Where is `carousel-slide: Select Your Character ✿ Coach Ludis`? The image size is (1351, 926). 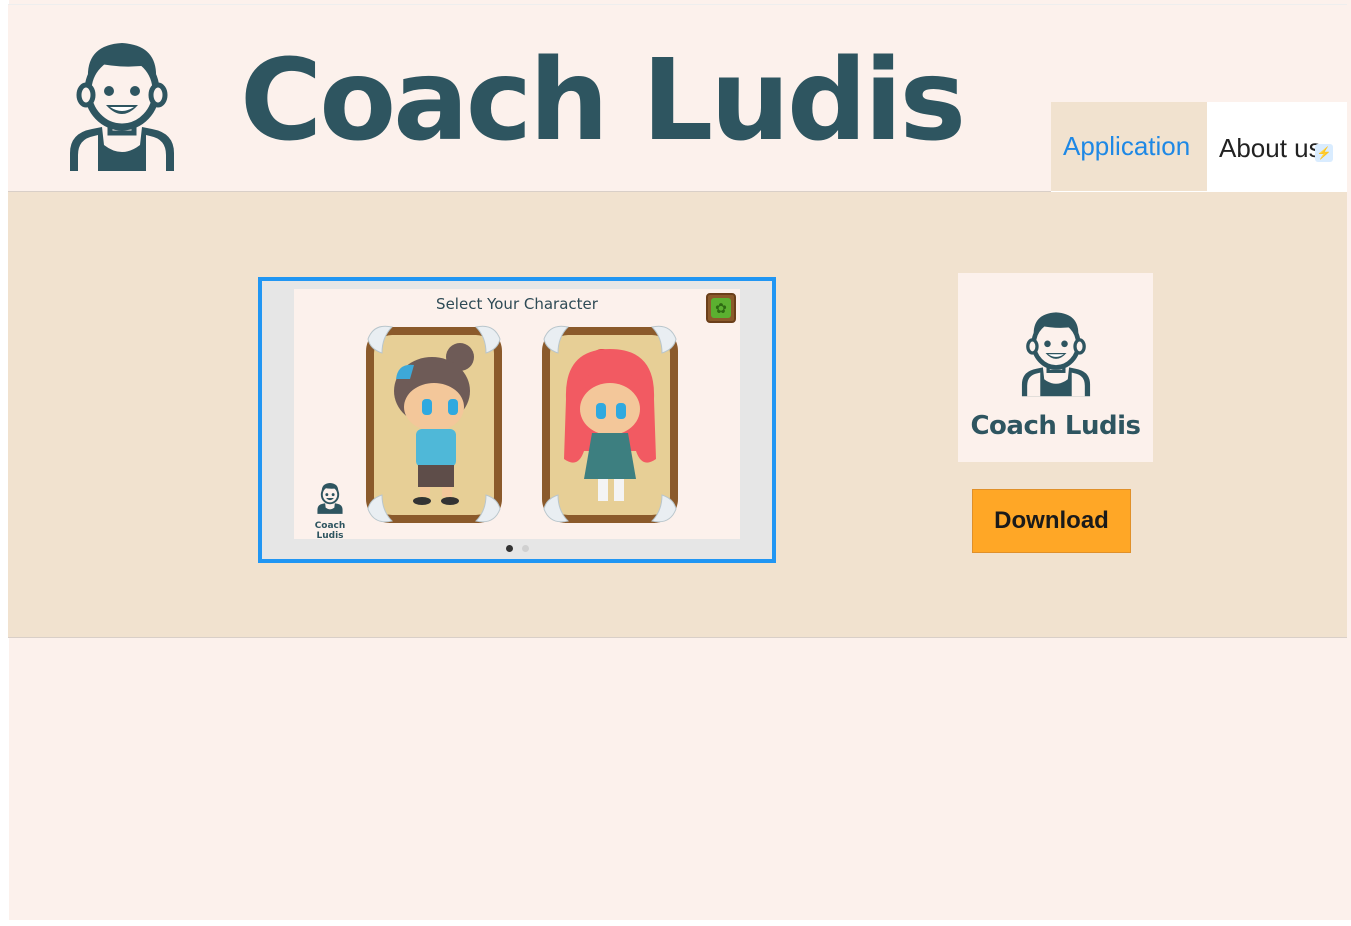
carousel-slide: Select Your Character ✿ Coach Ludis is located at coordinates (517, 414).